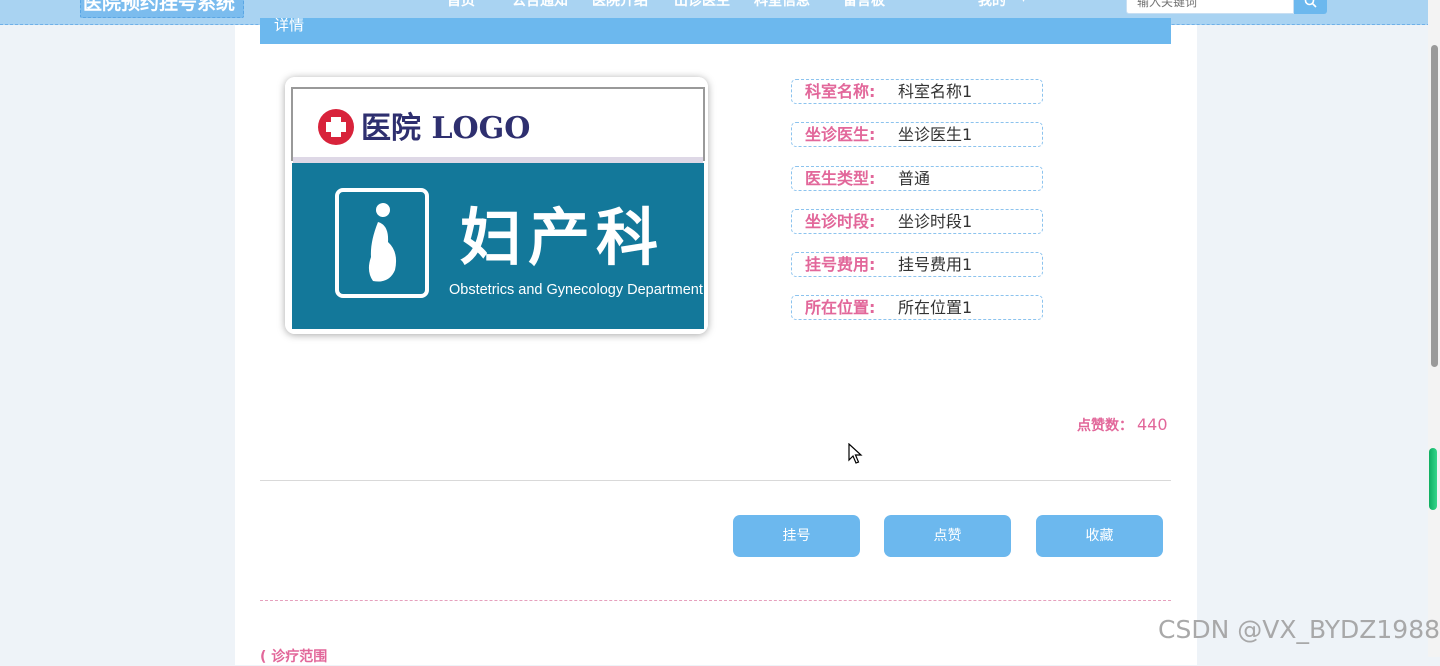  I want to click on department-name-en: Obstetrics and Gynecology Department, so click(576, 290).